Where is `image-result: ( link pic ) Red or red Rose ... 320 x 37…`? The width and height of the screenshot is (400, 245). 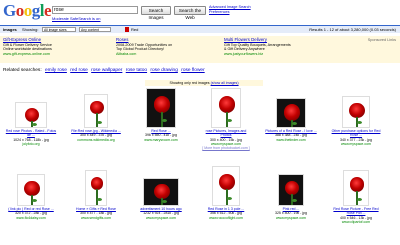
image-result: ( link pic ) Red or red Rose ... 320 x 37… is located at coordinates (31, 193).